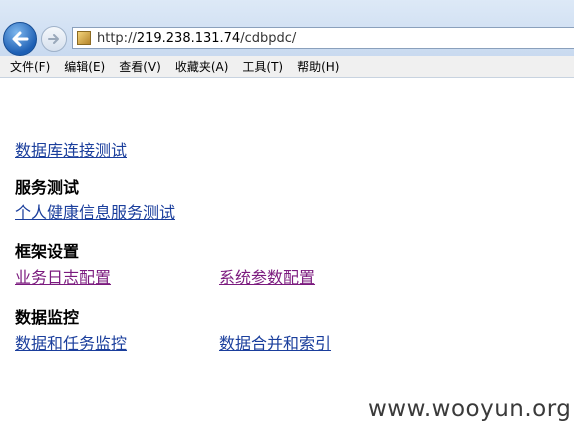 This screenshot has width=574, height=438. What do you see at coordinates (140, 66) in the screenshot?
I see `menu-view: 查看(V)` at bounding box center [140, 66].